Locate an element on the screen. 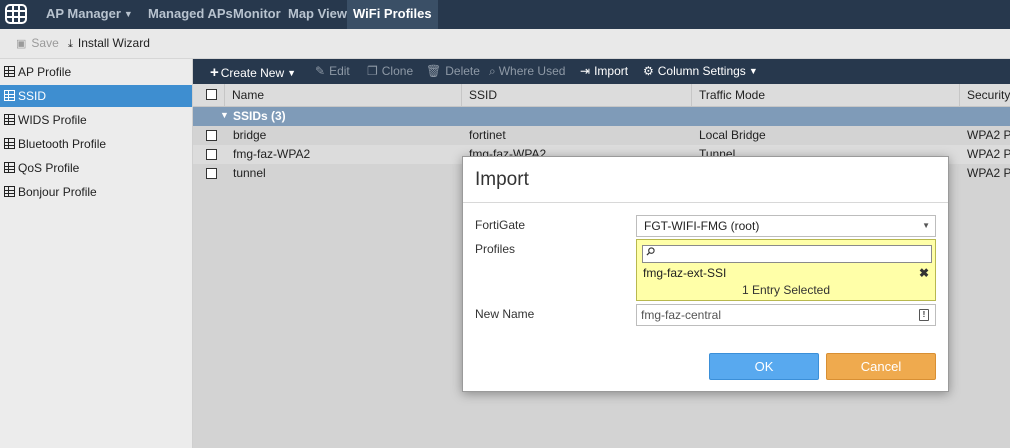  field-info-icon: ! is located at coordinates (924, 315).